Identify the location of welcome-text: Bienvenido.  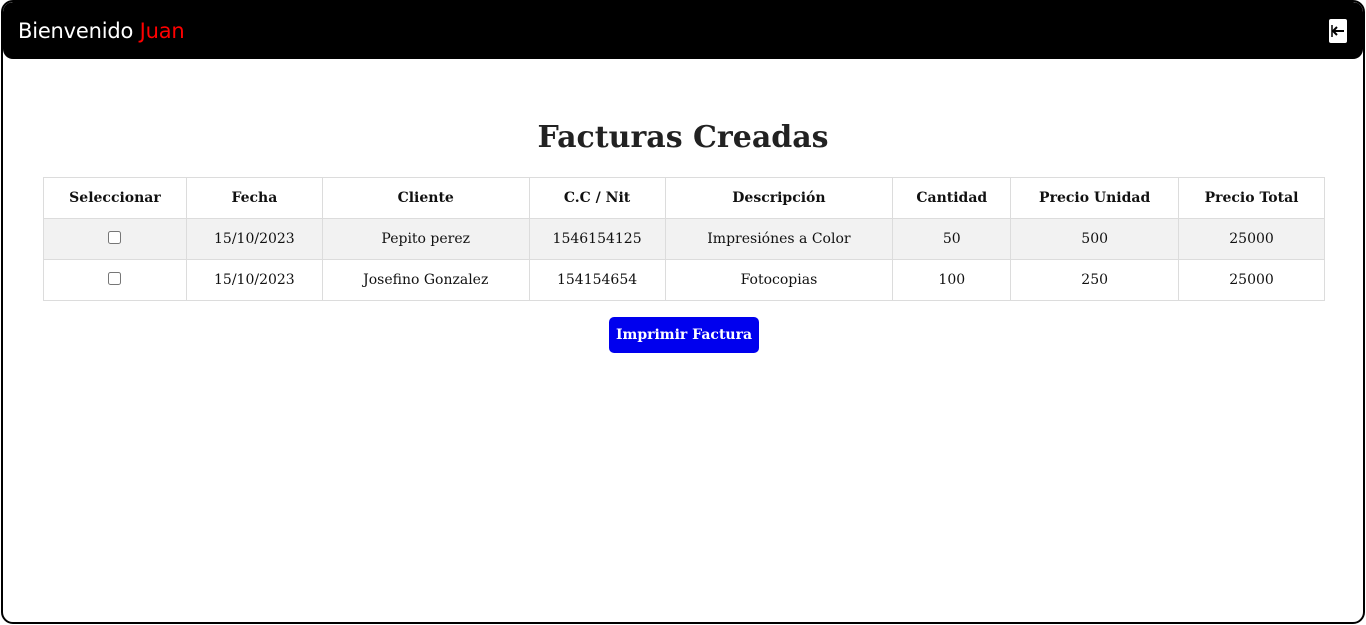
(76, 30).